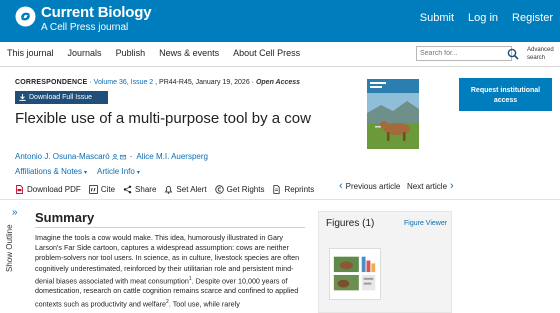 The image size is (560, 313). I want to click on cite-button: Cite, so click(102, 189).